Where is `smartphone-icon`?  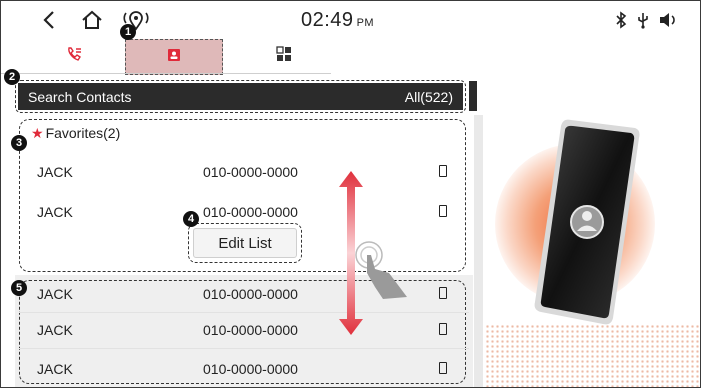
smartphone-icon is located at coordinates (587, 222).